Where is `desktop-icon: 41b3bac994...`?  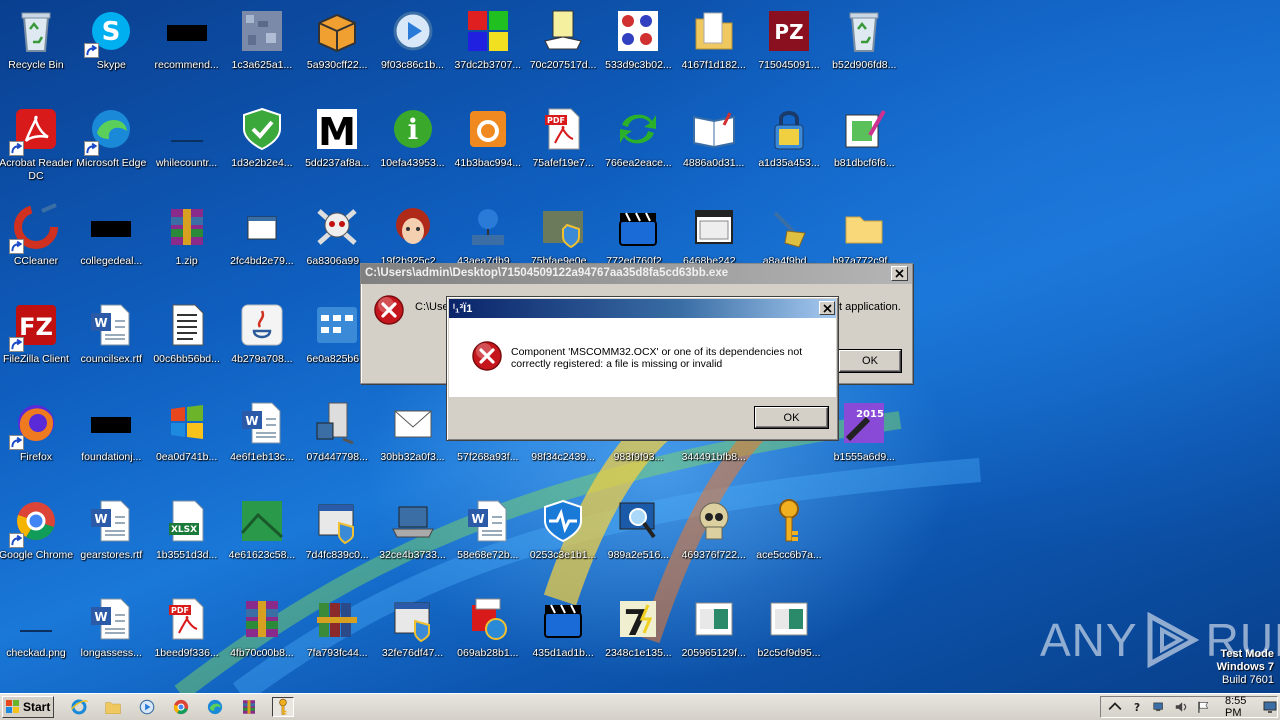
desktop-icon: 41b3bac994... is located at coordinates (488, 143).